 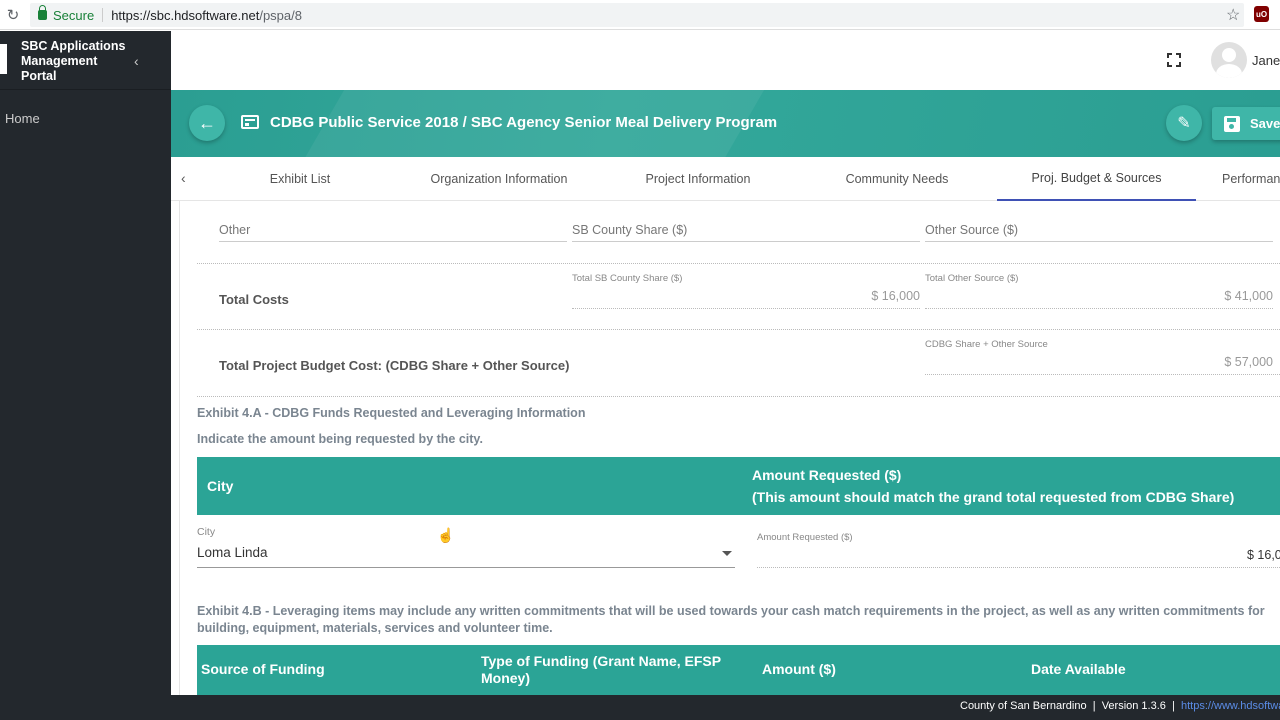 What do you see at coordinates (698, 179) in the screenshot?
I see `tab-project-information: Project Information` at bounding box center [698, 179].